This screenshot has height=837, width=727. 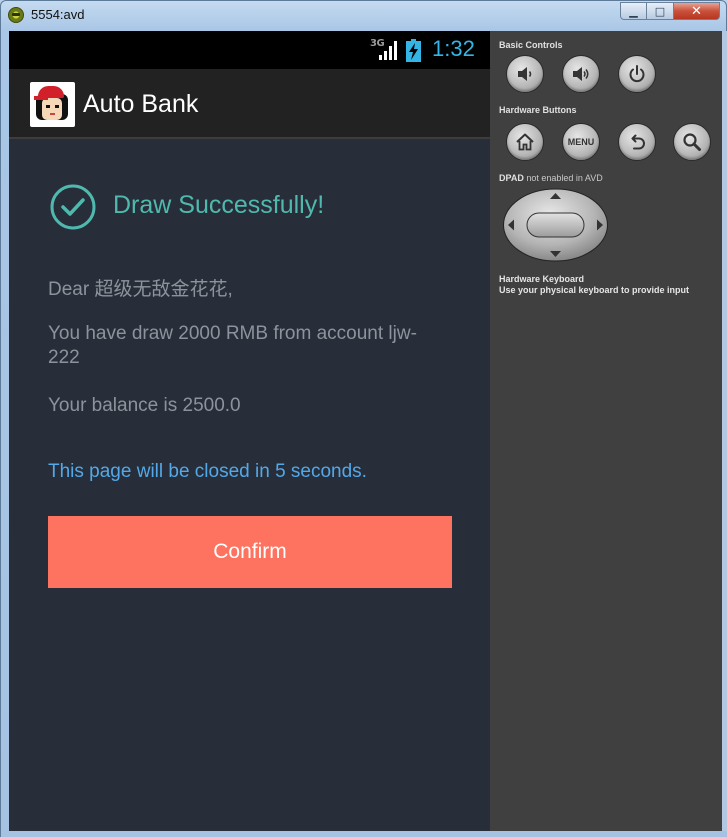 I want to click on back-button, so click(x=637, y=142).